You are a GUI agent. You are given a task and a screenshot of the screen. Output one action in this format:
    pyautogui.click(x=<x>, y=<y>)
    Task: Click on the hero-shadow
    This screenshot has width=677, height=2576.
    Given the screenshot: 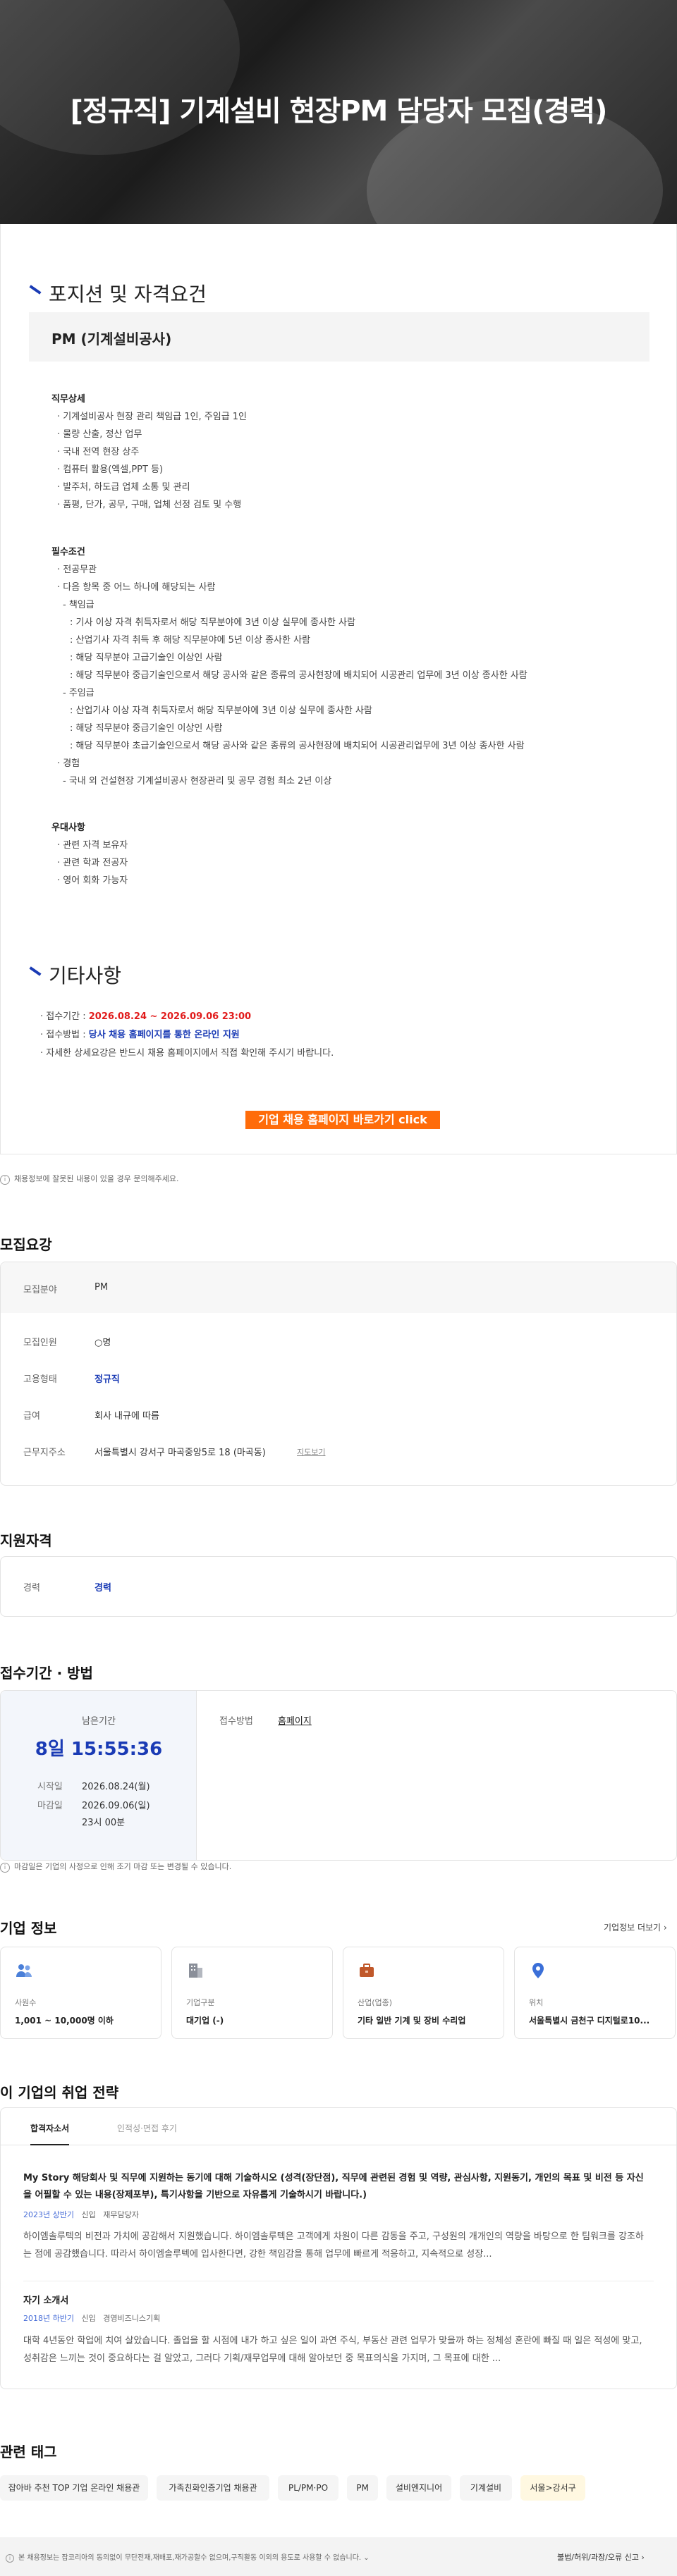 What is the action you would take?
    pyautogui.click(x=120, y=77)
    